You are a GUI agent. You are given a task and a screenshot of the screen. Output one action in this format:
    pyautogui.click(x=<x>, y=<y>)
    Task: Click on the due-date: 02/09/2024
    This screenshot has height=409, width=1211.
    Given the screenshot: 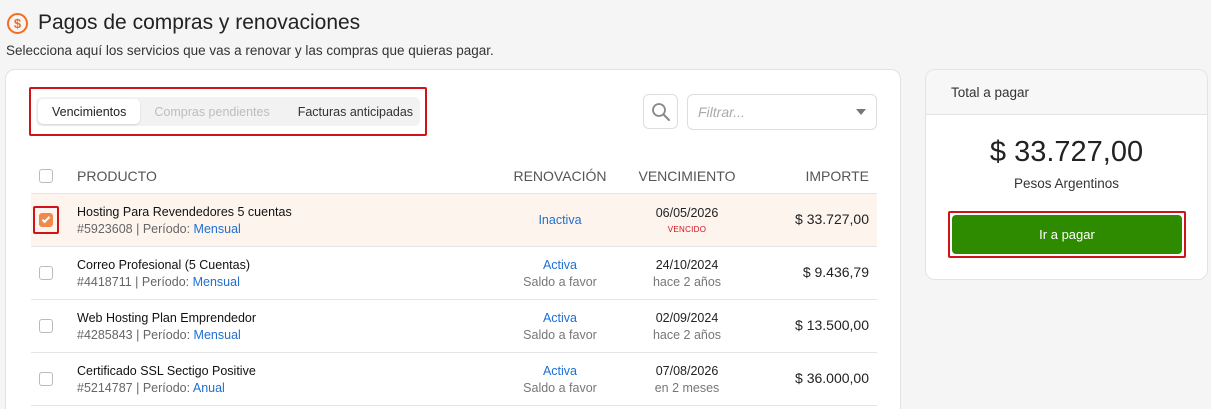 What is the action you would take?
    pyautogui.click(x=687, y=317)
    